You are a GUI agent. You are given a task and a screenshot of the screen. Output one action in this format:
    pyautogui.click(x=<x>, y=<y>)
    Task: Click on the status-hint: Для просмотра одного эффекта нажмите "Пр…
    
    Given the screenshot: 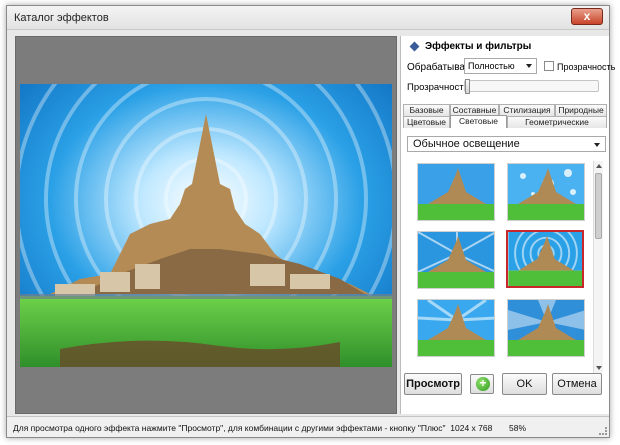 What is the action you would take?
    pyautogui.click(x=229, y=428)
    